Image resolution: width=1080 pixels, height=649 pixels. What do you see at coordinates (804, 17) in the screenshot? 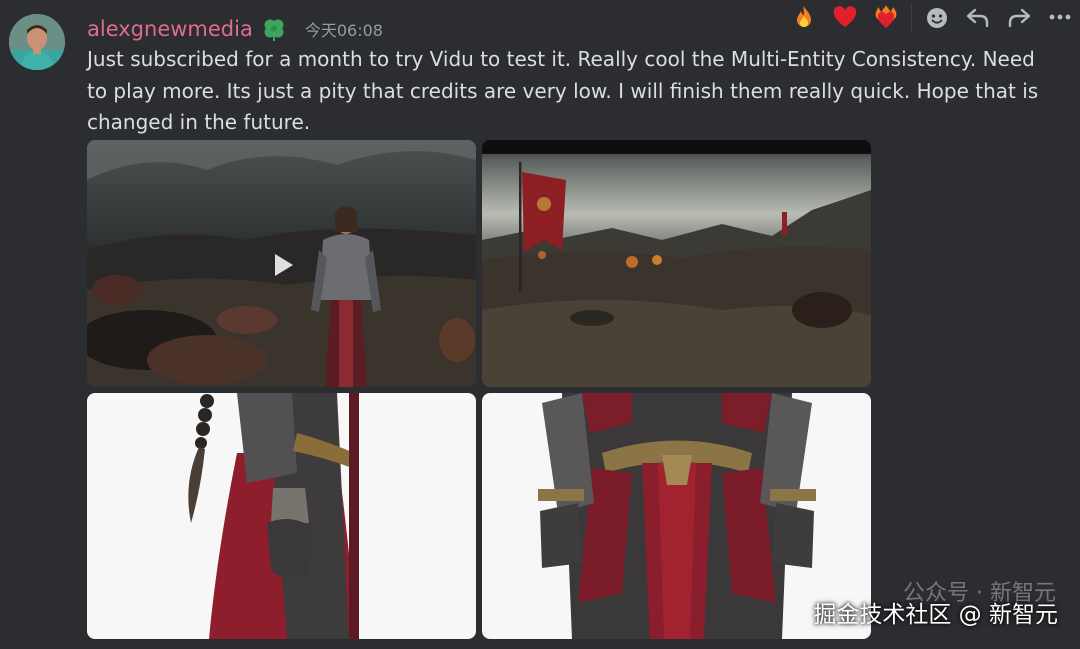
I see `fire-reaction-icon` at bounding box center [804, 17].